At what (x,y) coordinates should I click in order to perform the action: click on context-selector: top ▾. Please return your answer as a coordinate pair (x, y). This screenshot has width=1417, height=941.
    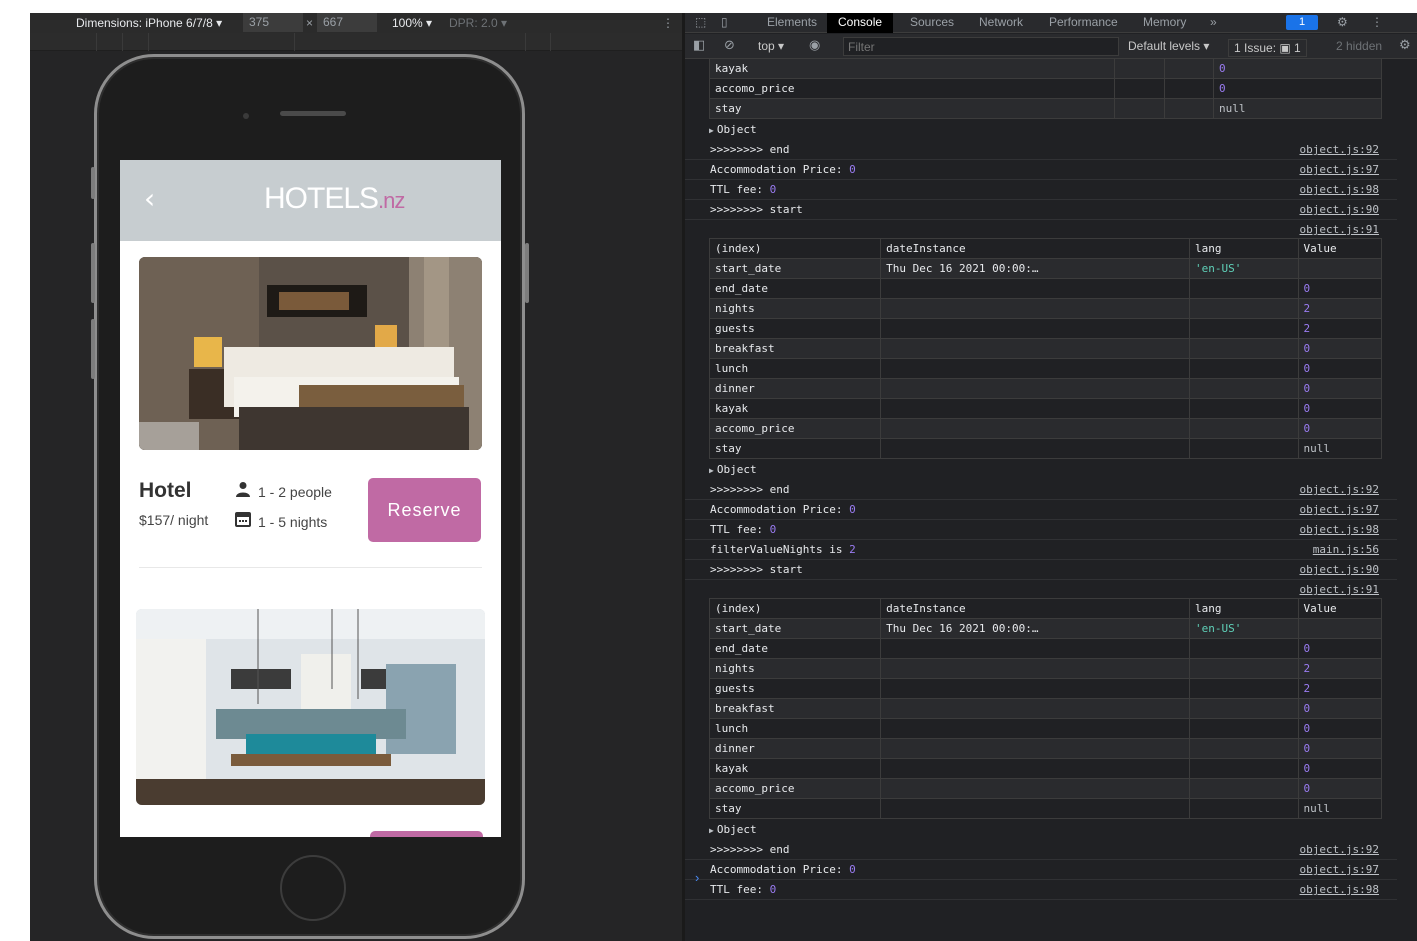
    Looking at the image, I should click on (771, 46).